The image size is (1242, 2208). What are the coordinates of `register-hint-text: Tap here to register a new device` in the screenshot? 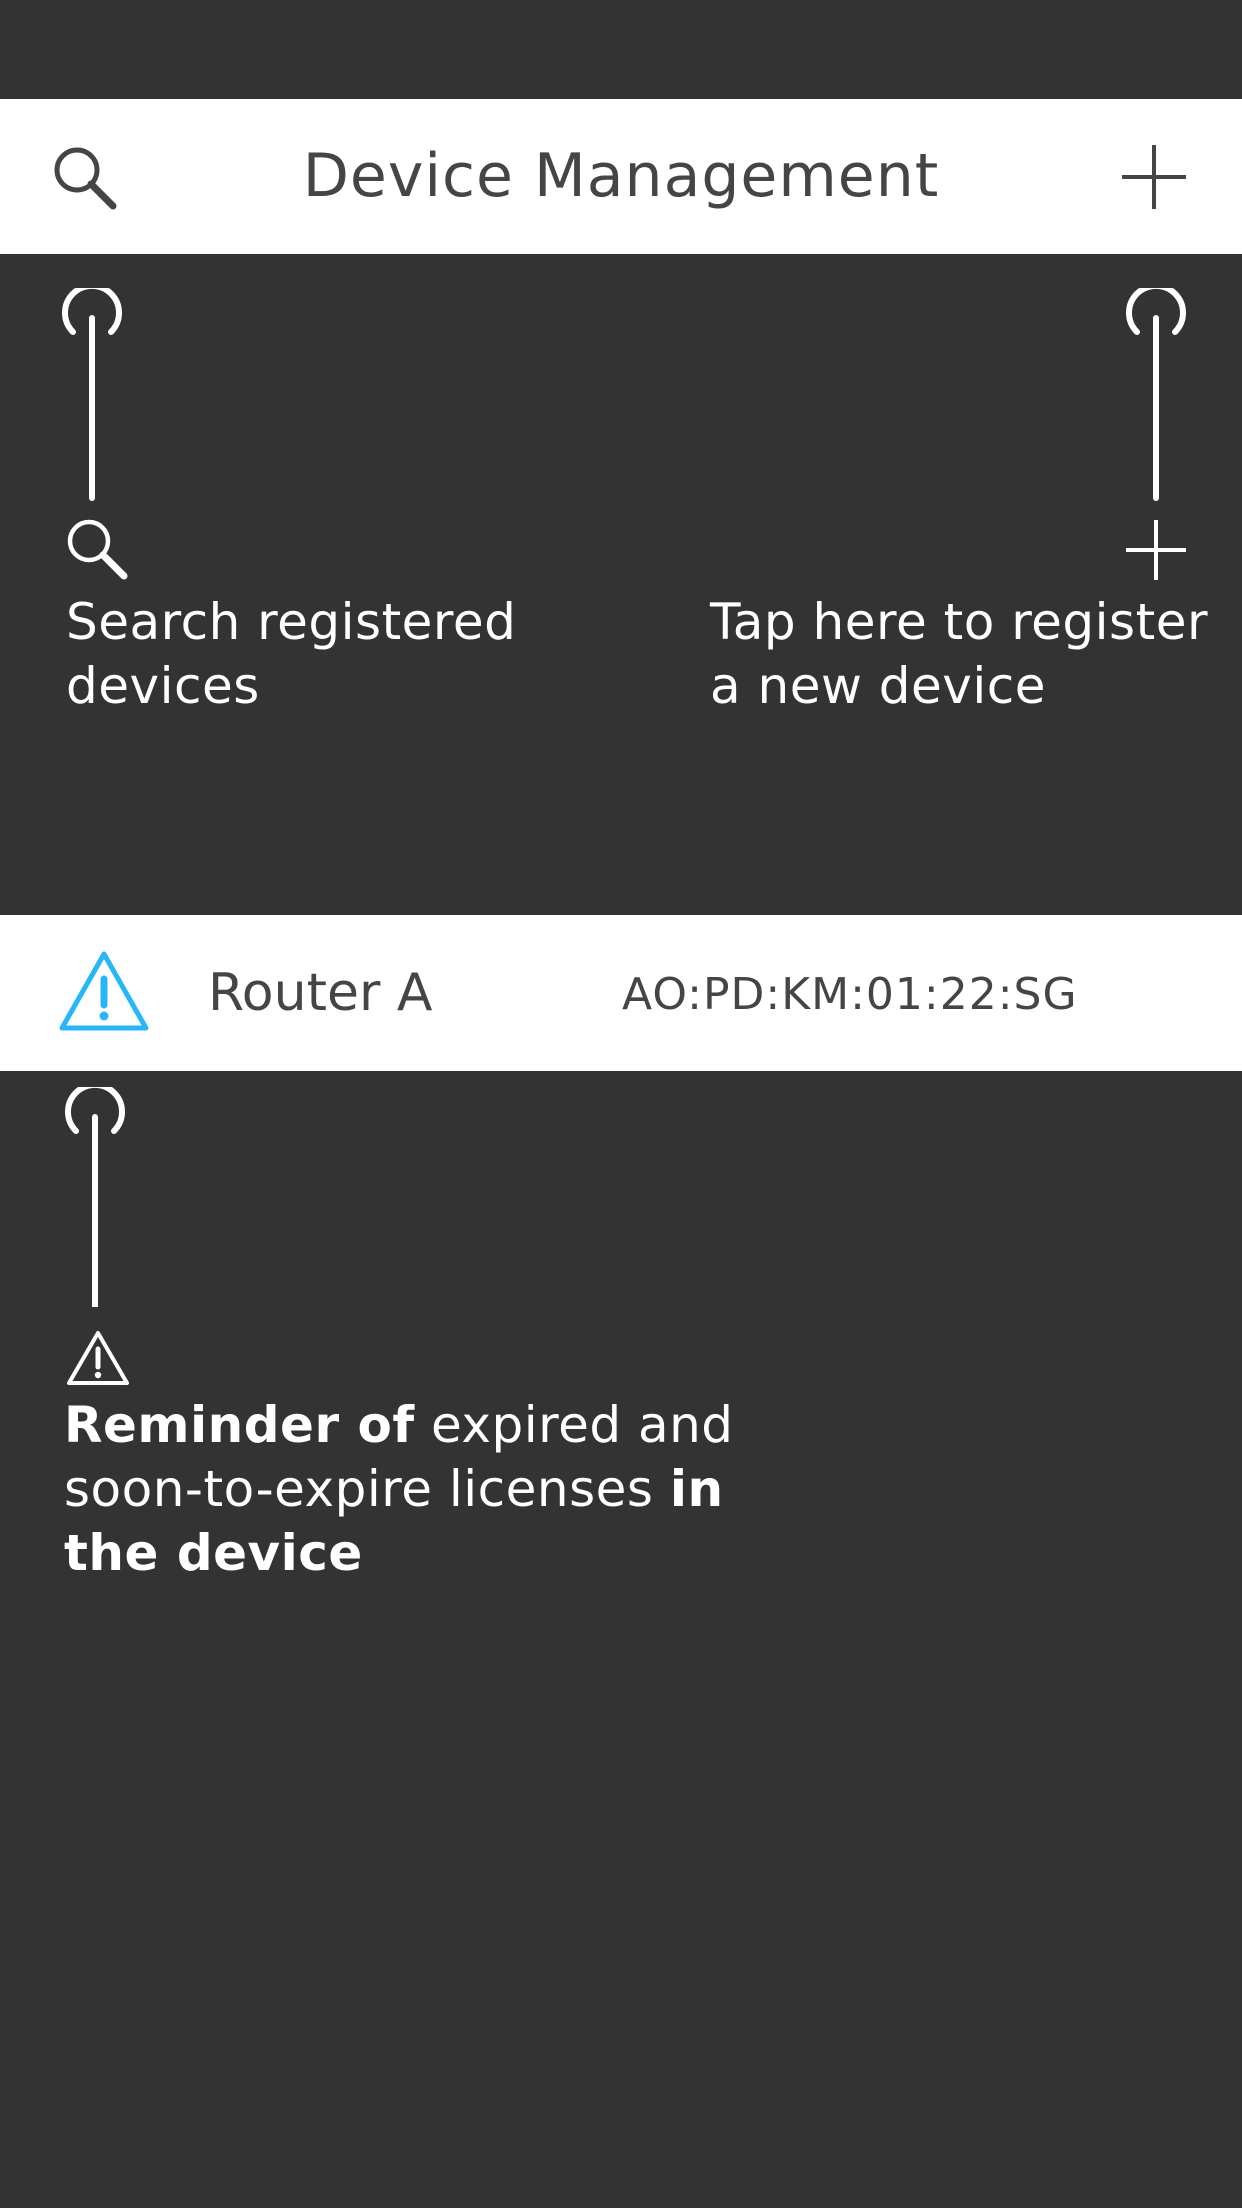 It's located at (959, 654).